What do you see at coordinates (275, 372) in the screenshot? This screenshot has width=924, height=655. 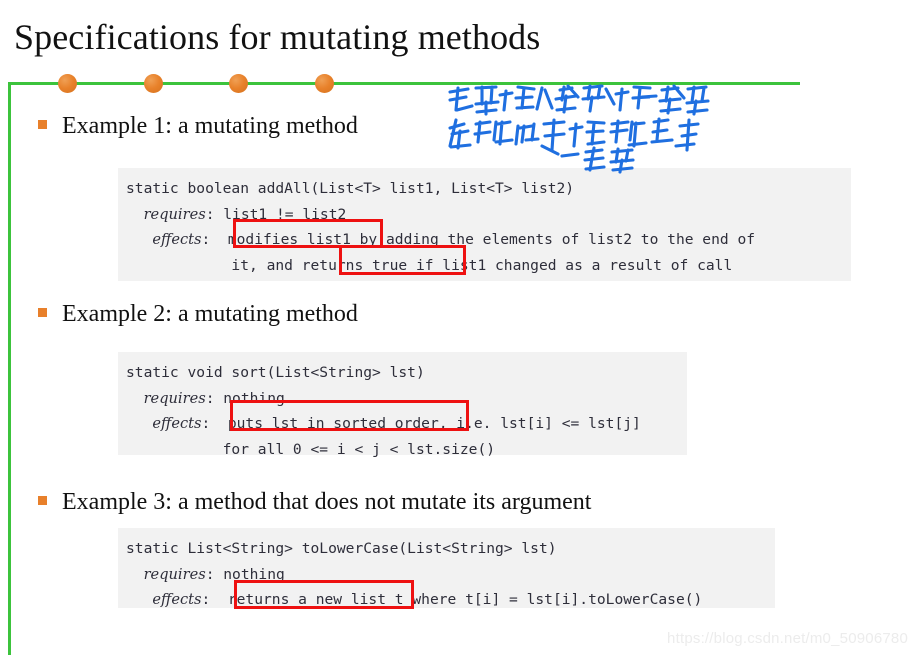 I see `code-line-signature: static void sort(List<String> lst)` at bounding box center [275, 372].